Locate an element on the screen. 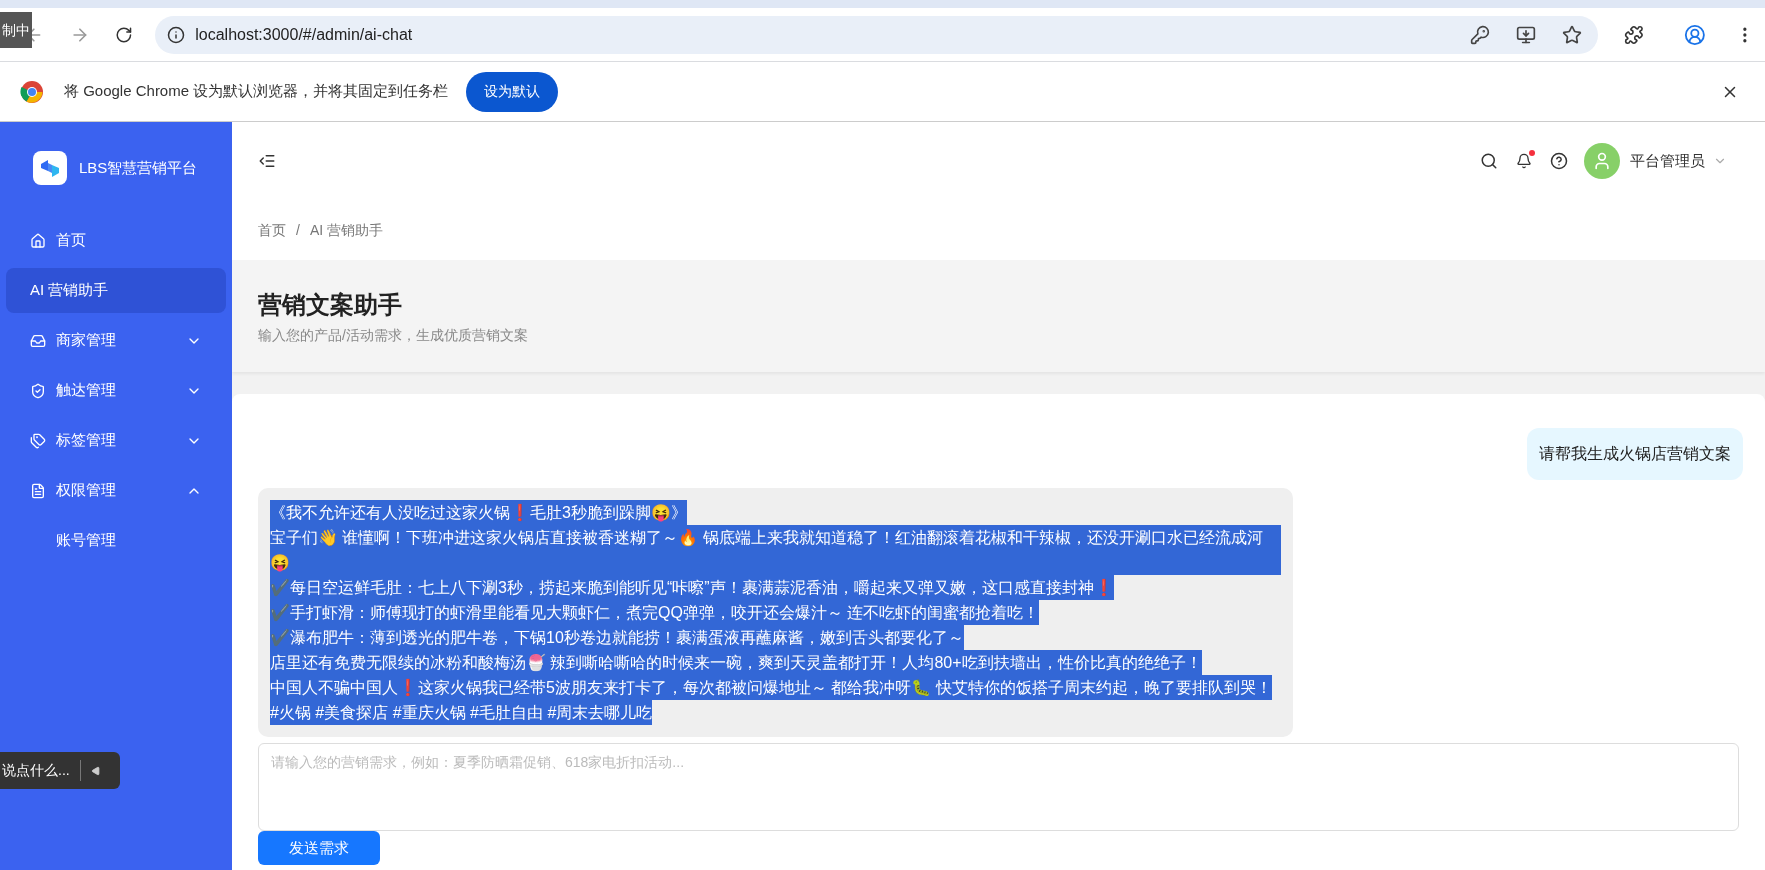 The height and width of the screenshot is (870, 1765). extensions-icon is located at coordinates (1633, 34).